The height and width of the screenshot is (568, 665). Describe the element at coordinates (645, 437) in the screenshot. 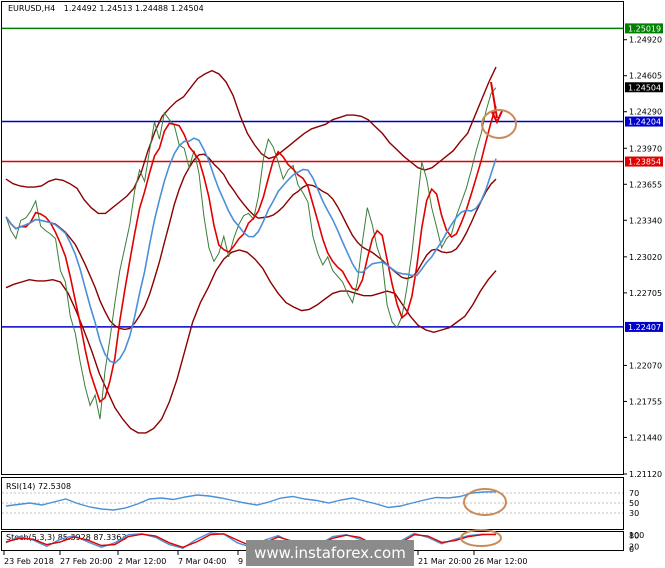

I see `price-tick-label: 1.21440` at that location.